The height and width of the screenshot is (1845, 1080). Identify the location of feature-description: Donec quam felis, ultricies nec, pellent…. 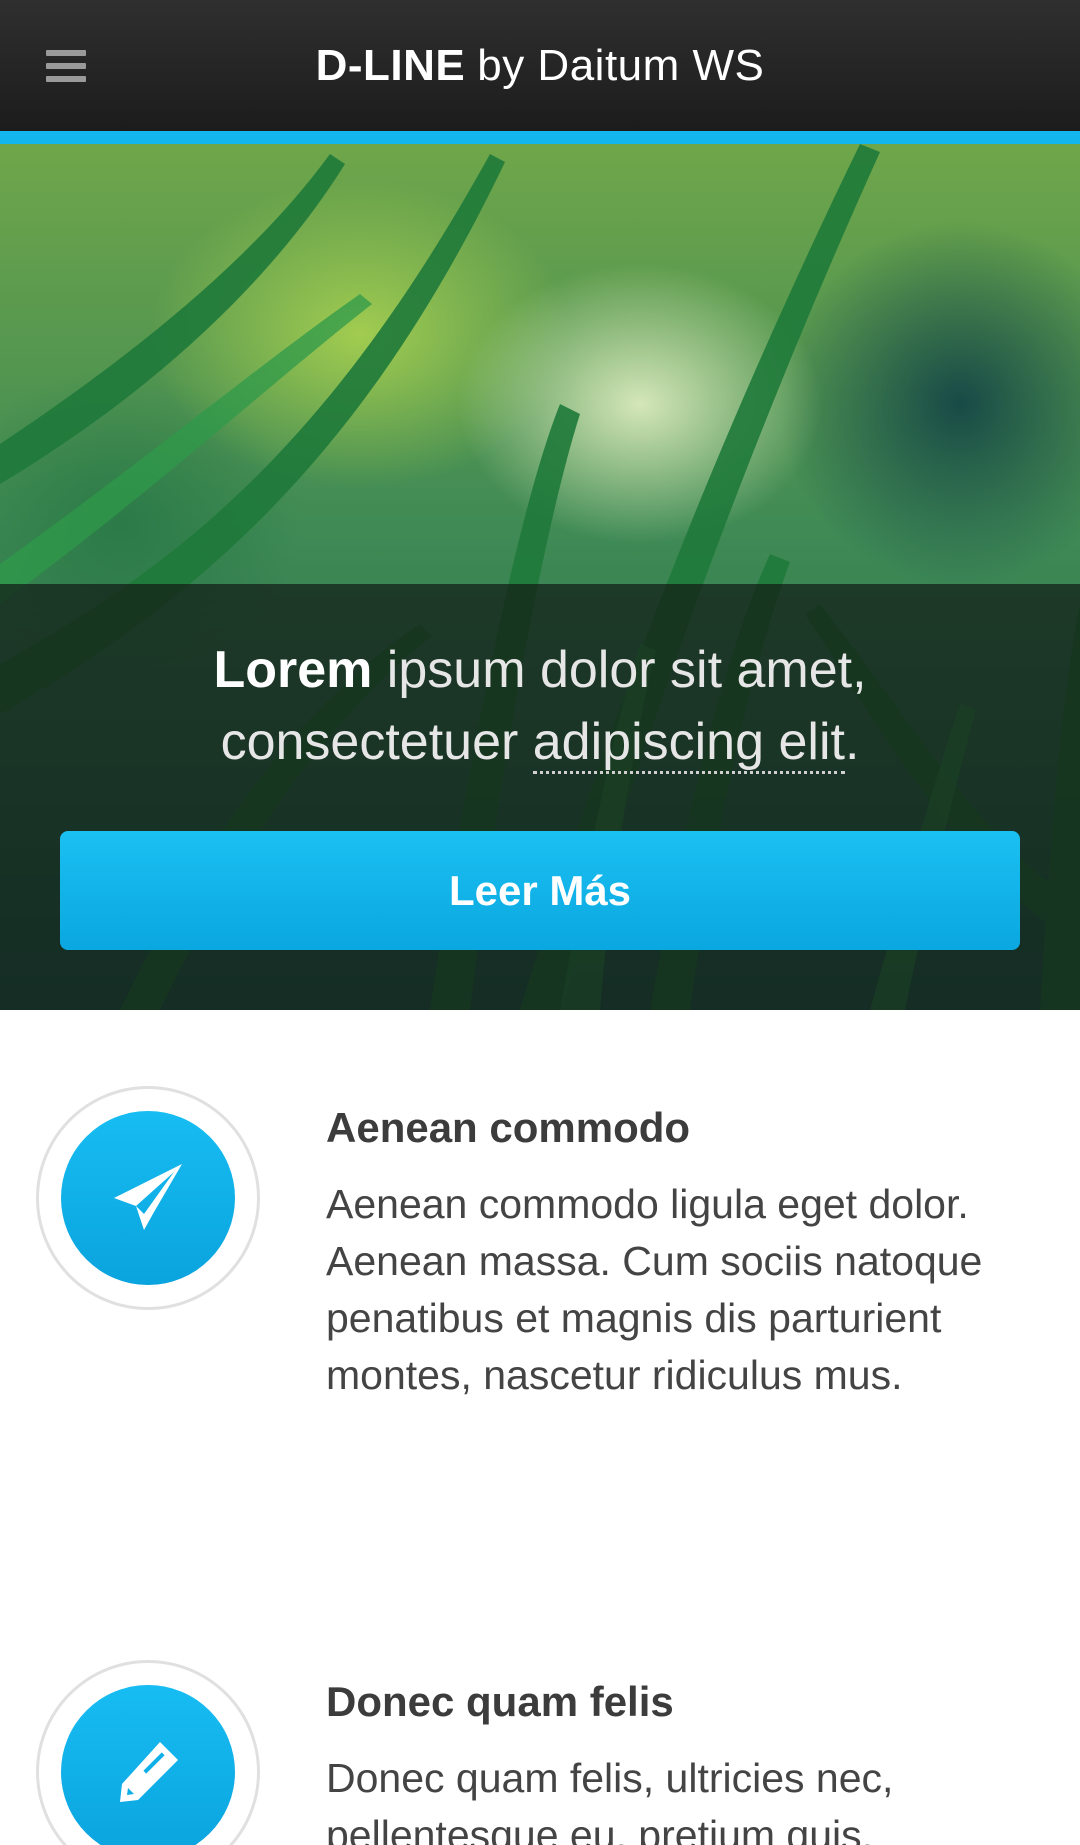
(610, 1800).